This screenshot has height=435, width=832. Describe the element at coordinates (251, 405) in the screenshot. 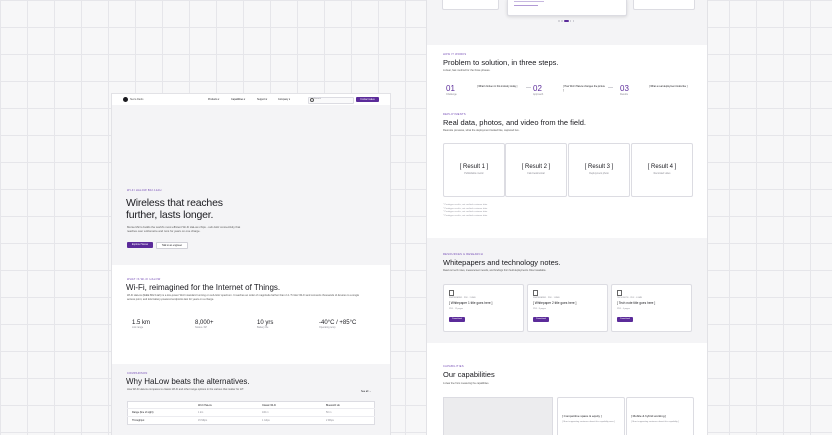

I see `table-header-row: Wi-Fi HaLow Classic Wi-Fi Bluetooth LE` at that location.